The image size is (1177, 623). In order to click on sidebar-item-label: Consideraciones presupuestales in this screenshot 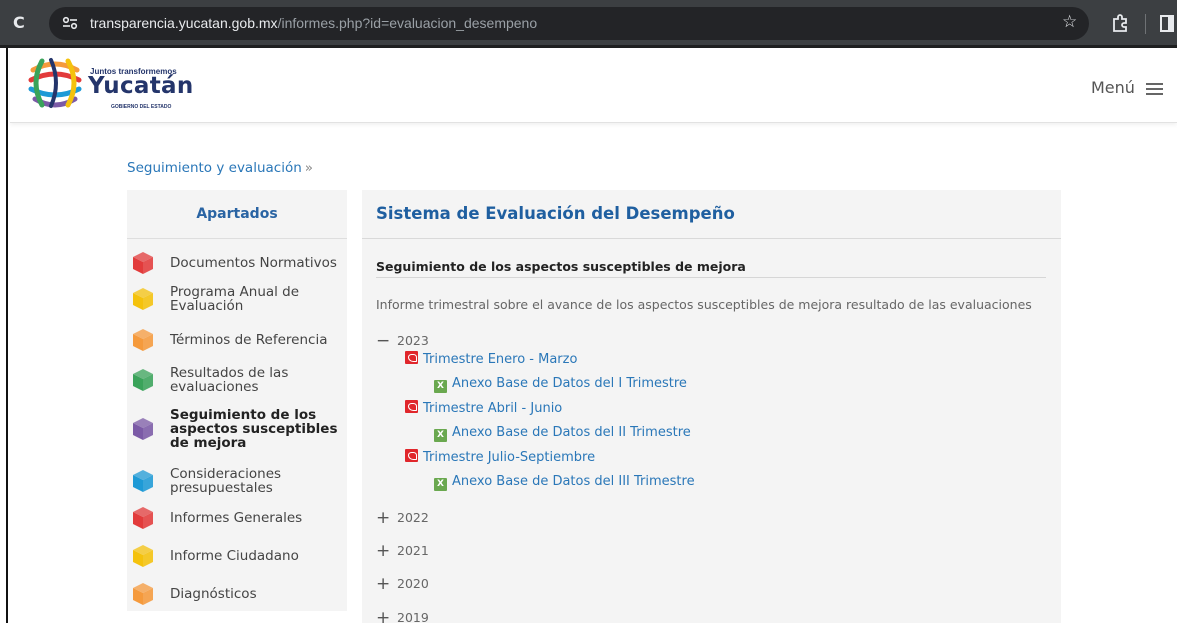, I will do `click(226, 481)`.